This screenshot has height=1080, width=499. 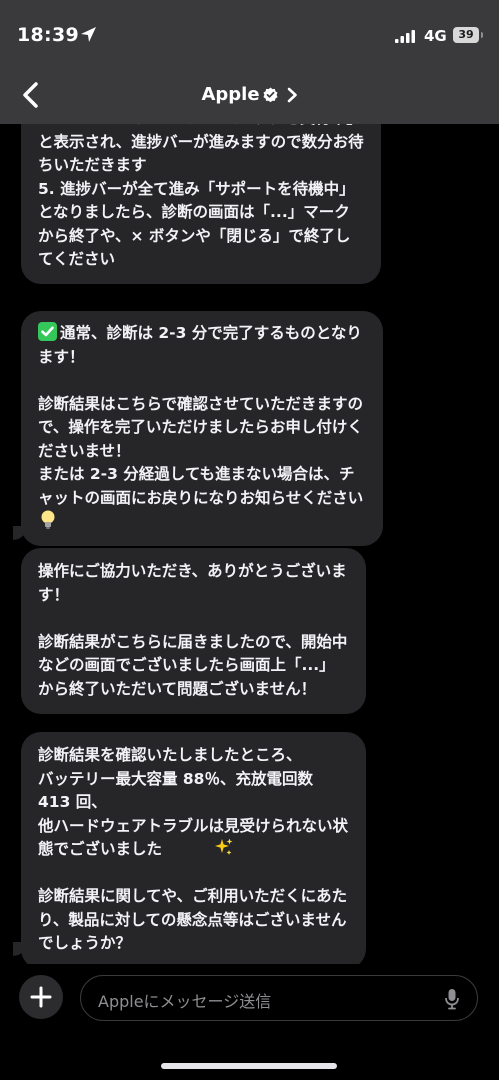 What do you see at coordinates (405, 36) in the screenshot?
I see `cellular-signal-icon` at bounding box center [405, 36].